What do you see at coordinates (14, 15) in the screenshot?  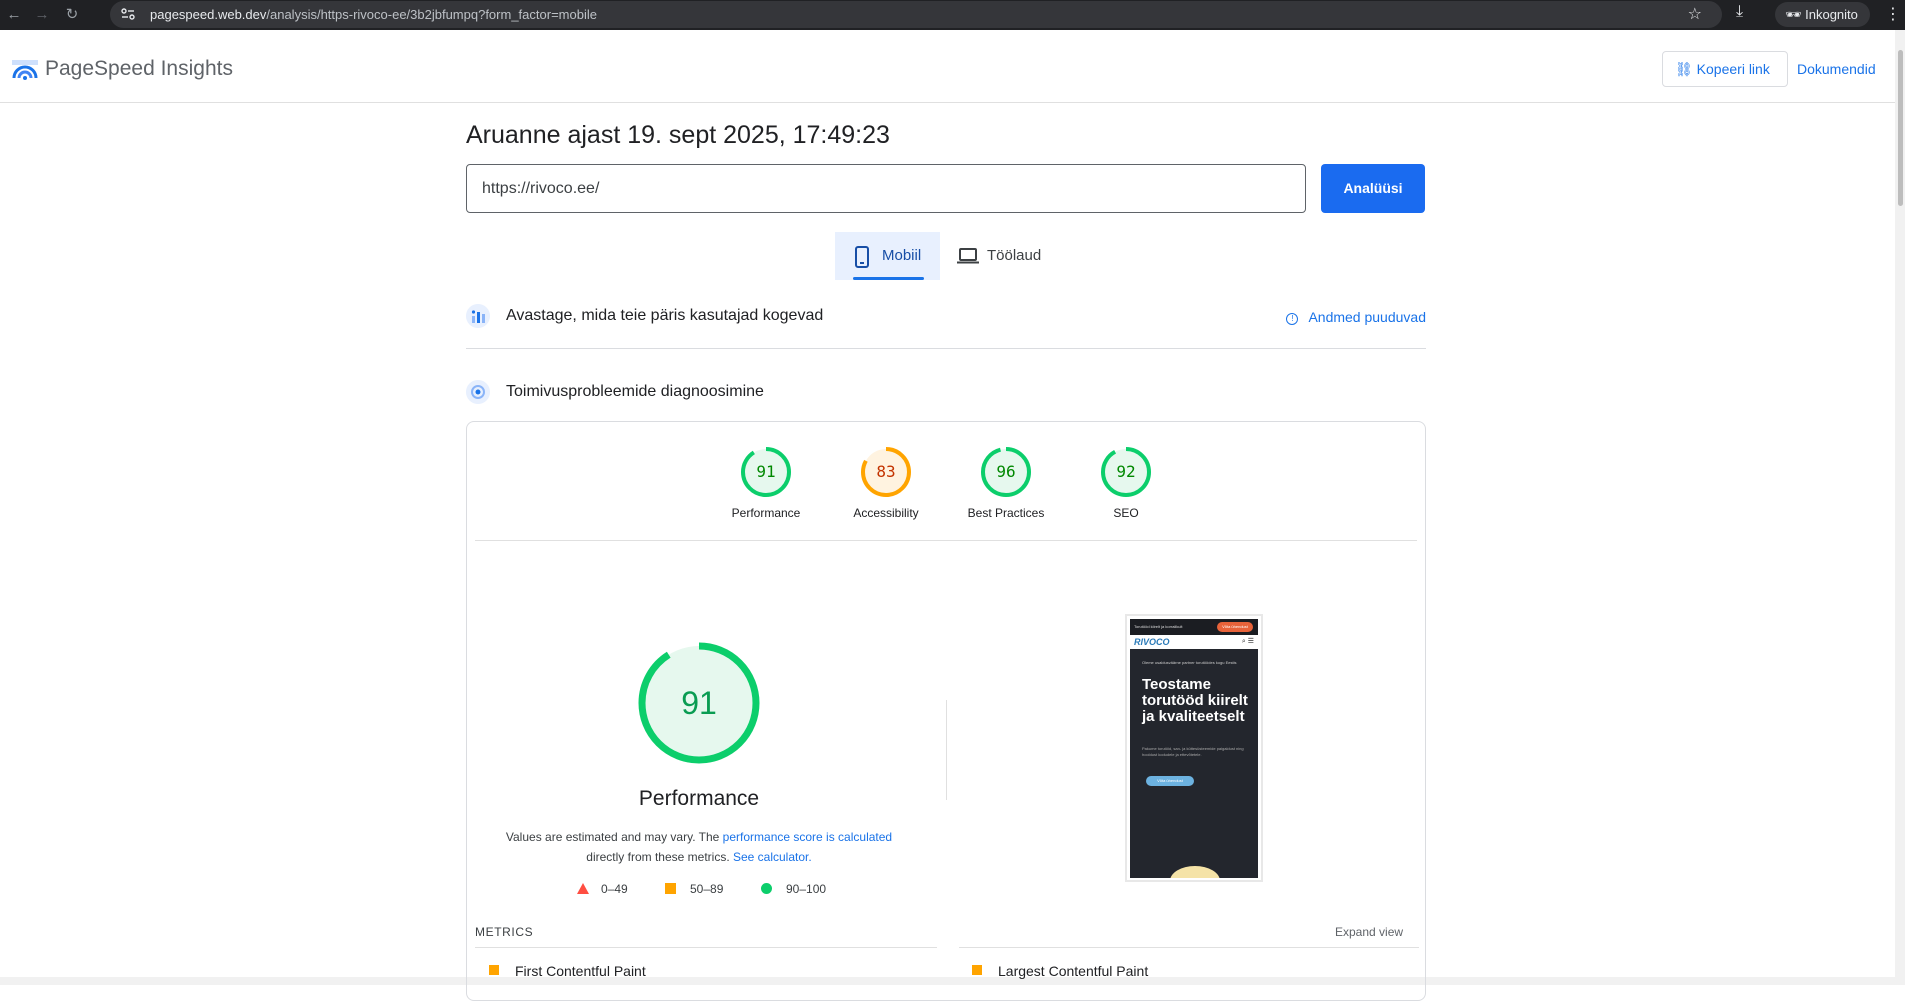 I see `back-icon: ←` at bounding box center [14, 15].